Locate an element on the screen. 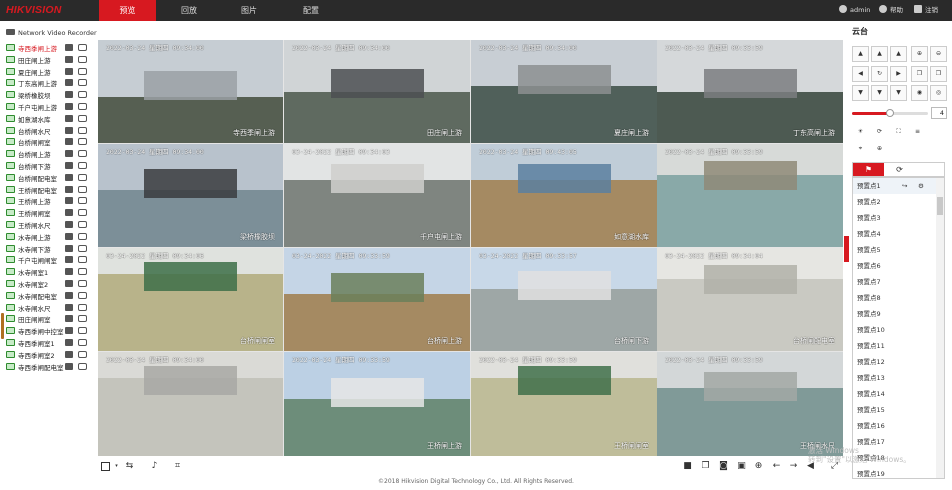  camera-item: 夏庄闸上游 is located at coordinates (51, 71).